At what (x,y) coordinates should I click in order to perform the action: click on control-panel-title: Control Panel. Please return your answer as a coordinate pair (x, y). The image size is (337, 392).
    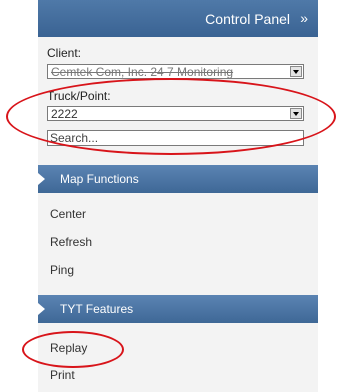
    Looking at the image, I should click on (247, 19).